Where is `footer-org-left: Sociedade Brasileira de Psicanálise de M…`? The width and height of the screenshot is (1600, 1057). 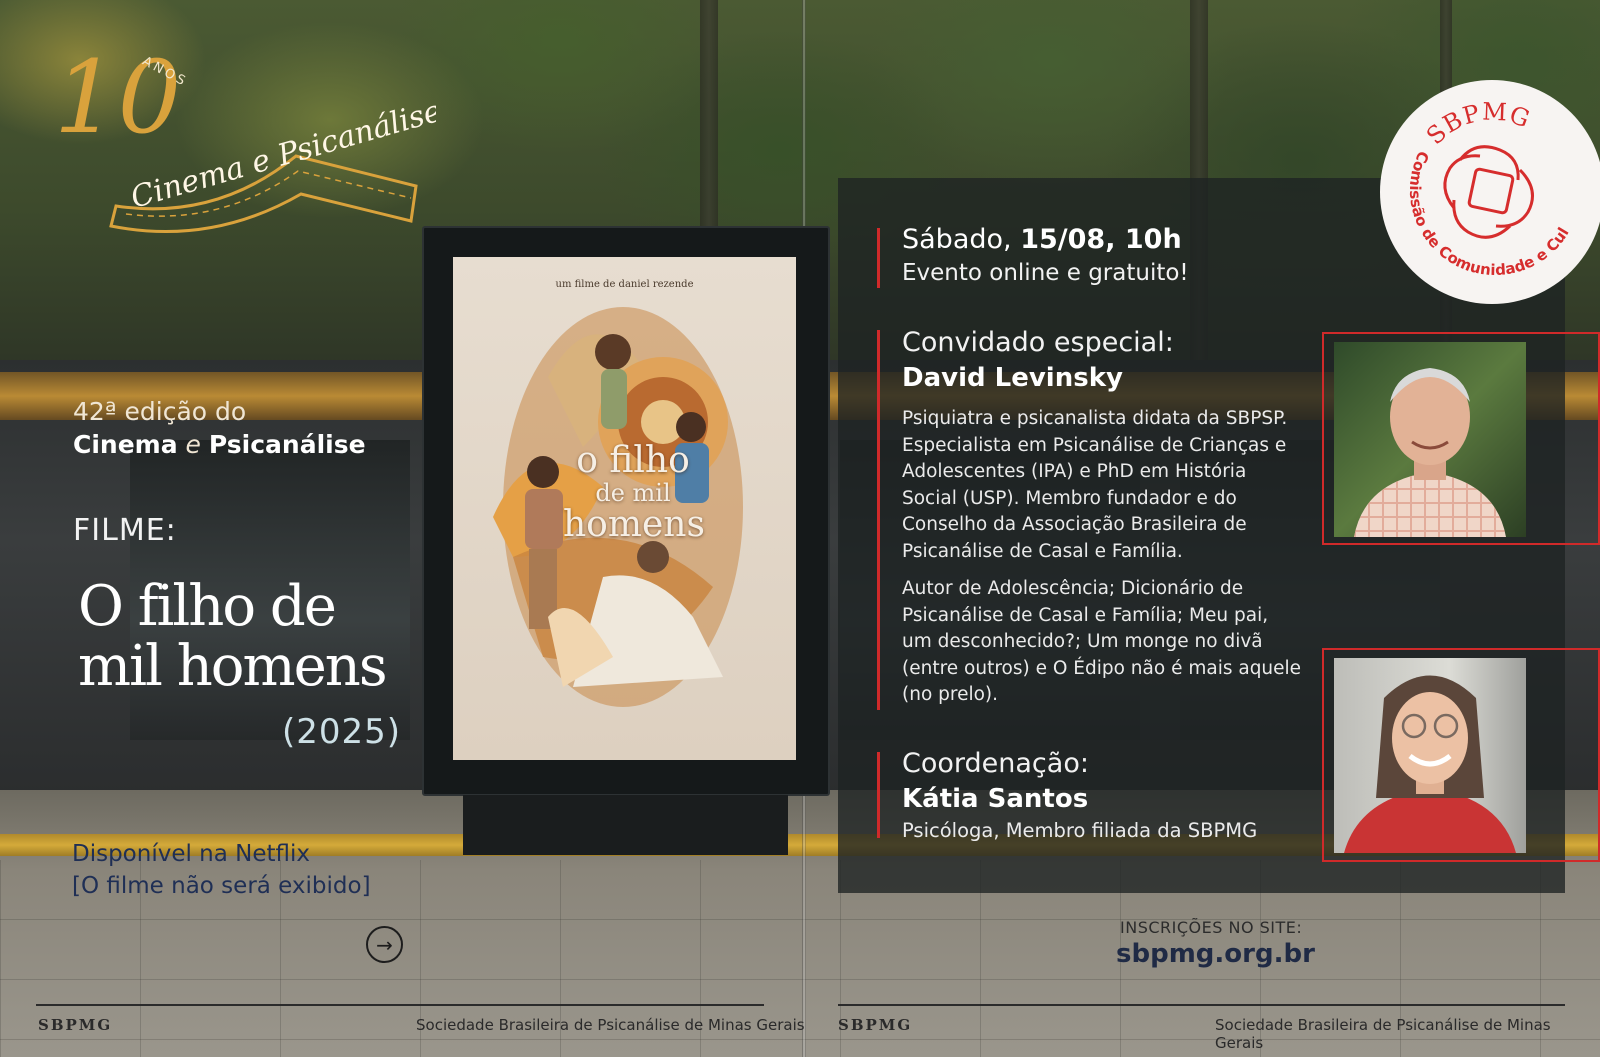
footer-org-left: Sociedade Brasileira de Psicanálise de M… is located at coordinates (610, 1025).